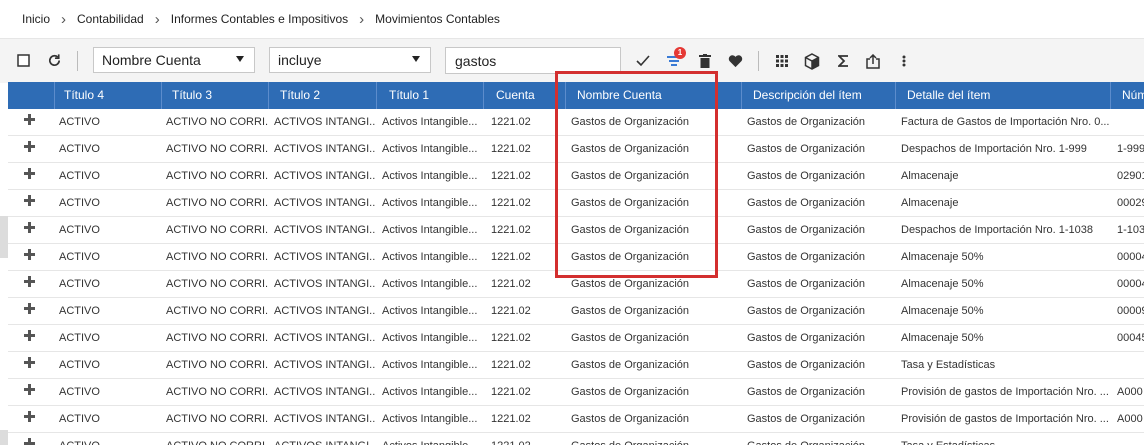  What do you see at coordinates (680, 53) in the screenshot?
I see `filter-count-badge: 1` at bounding box center [680, 53].